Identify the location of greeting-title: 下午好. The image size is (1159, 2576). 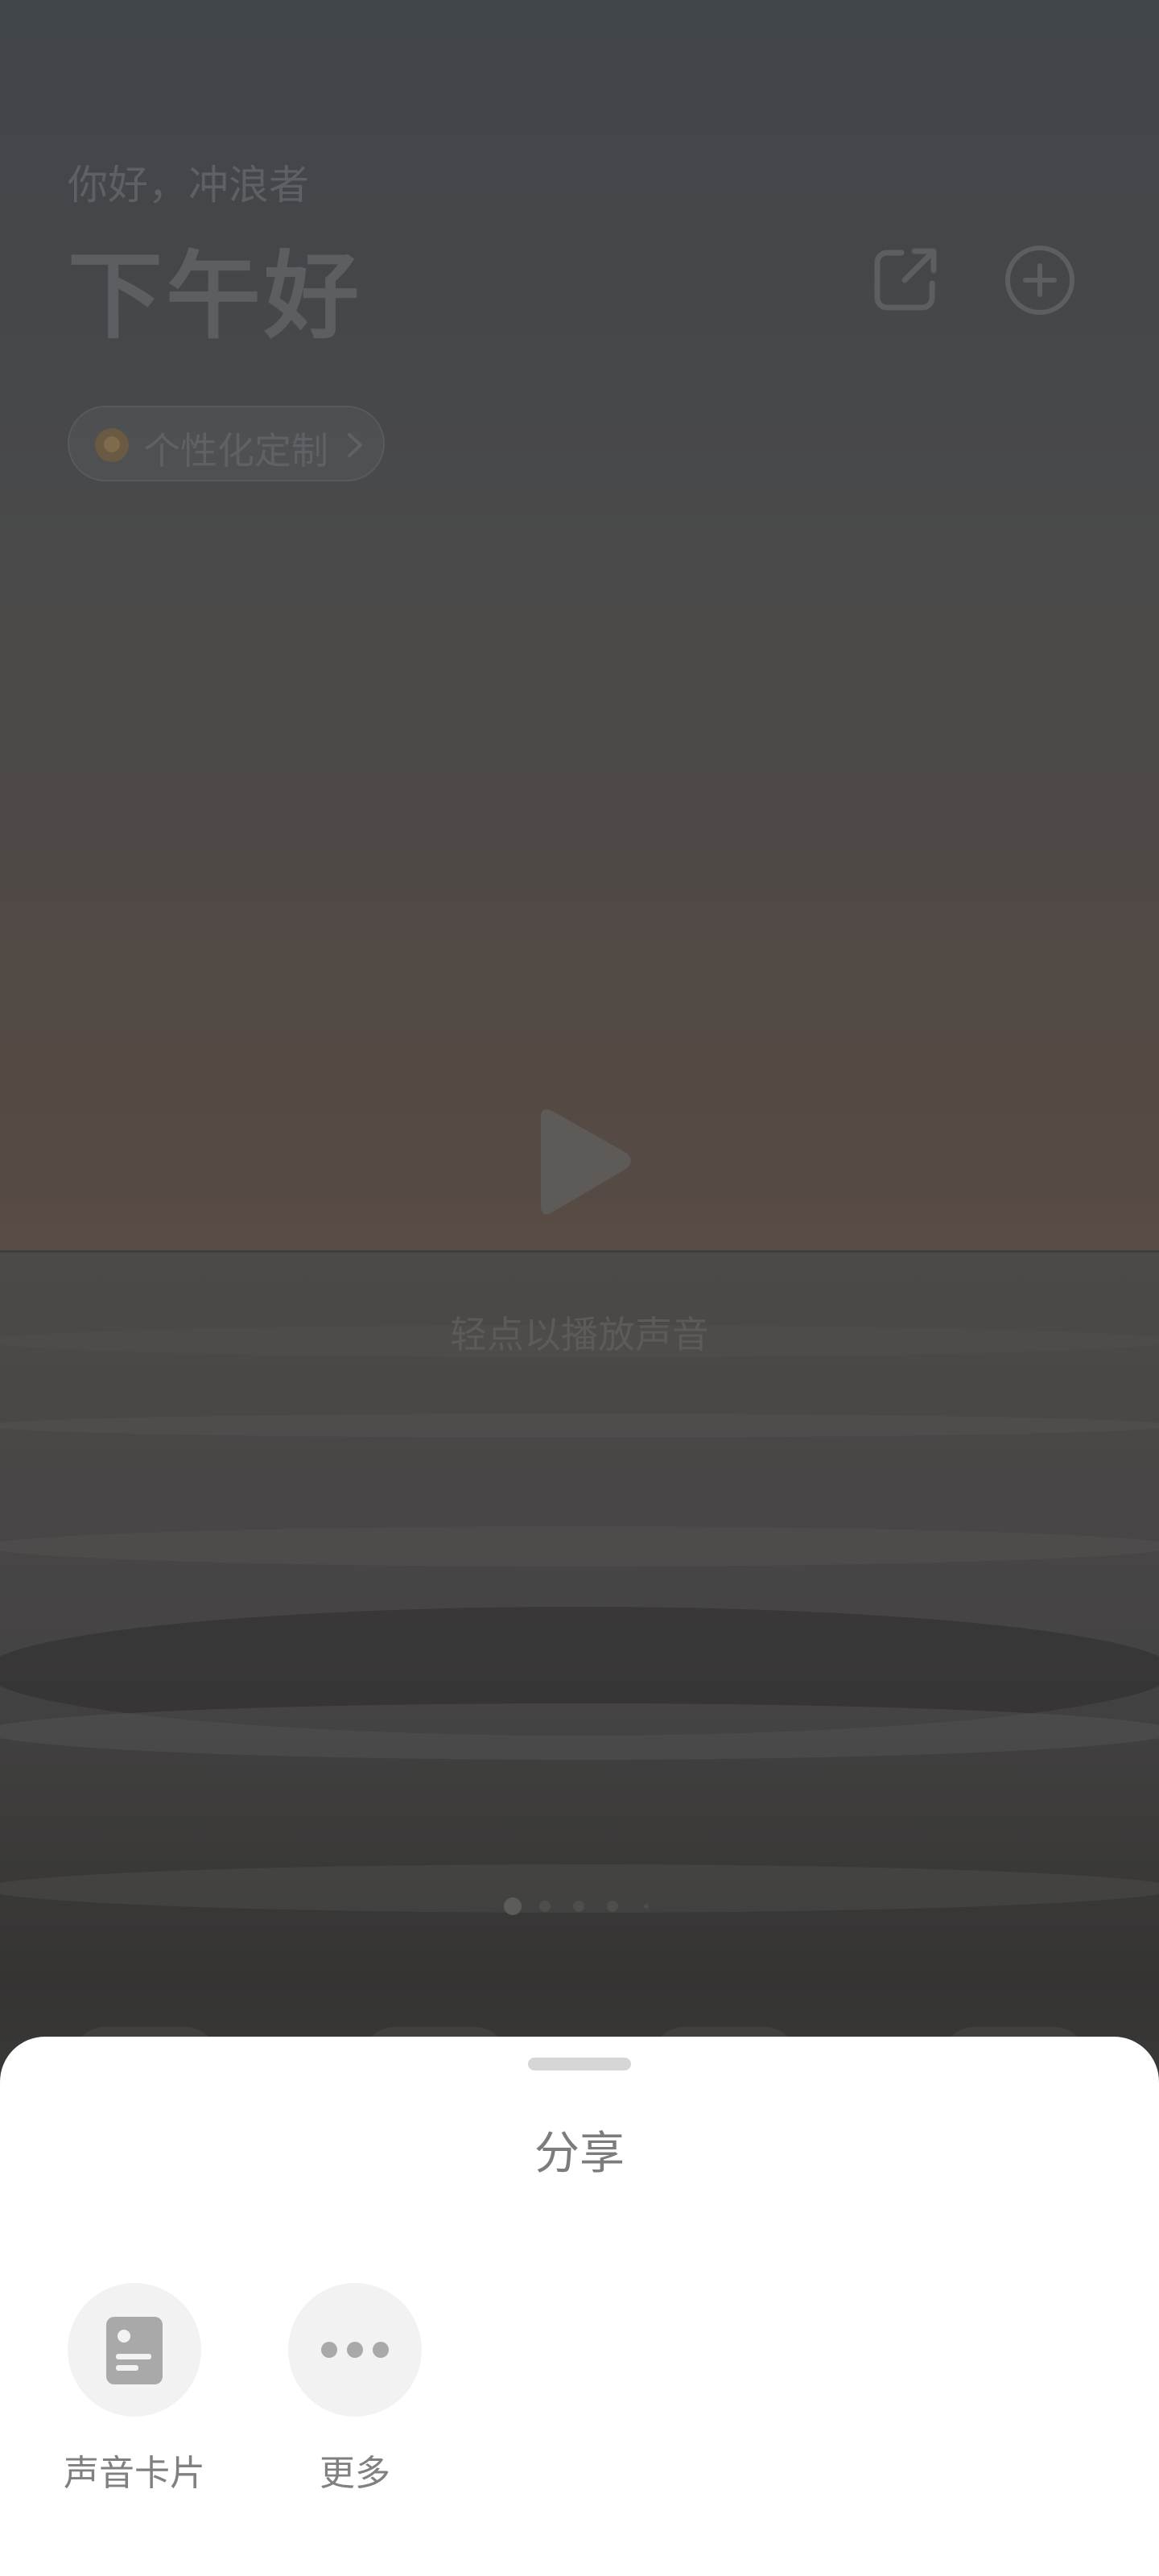
(215, 296).